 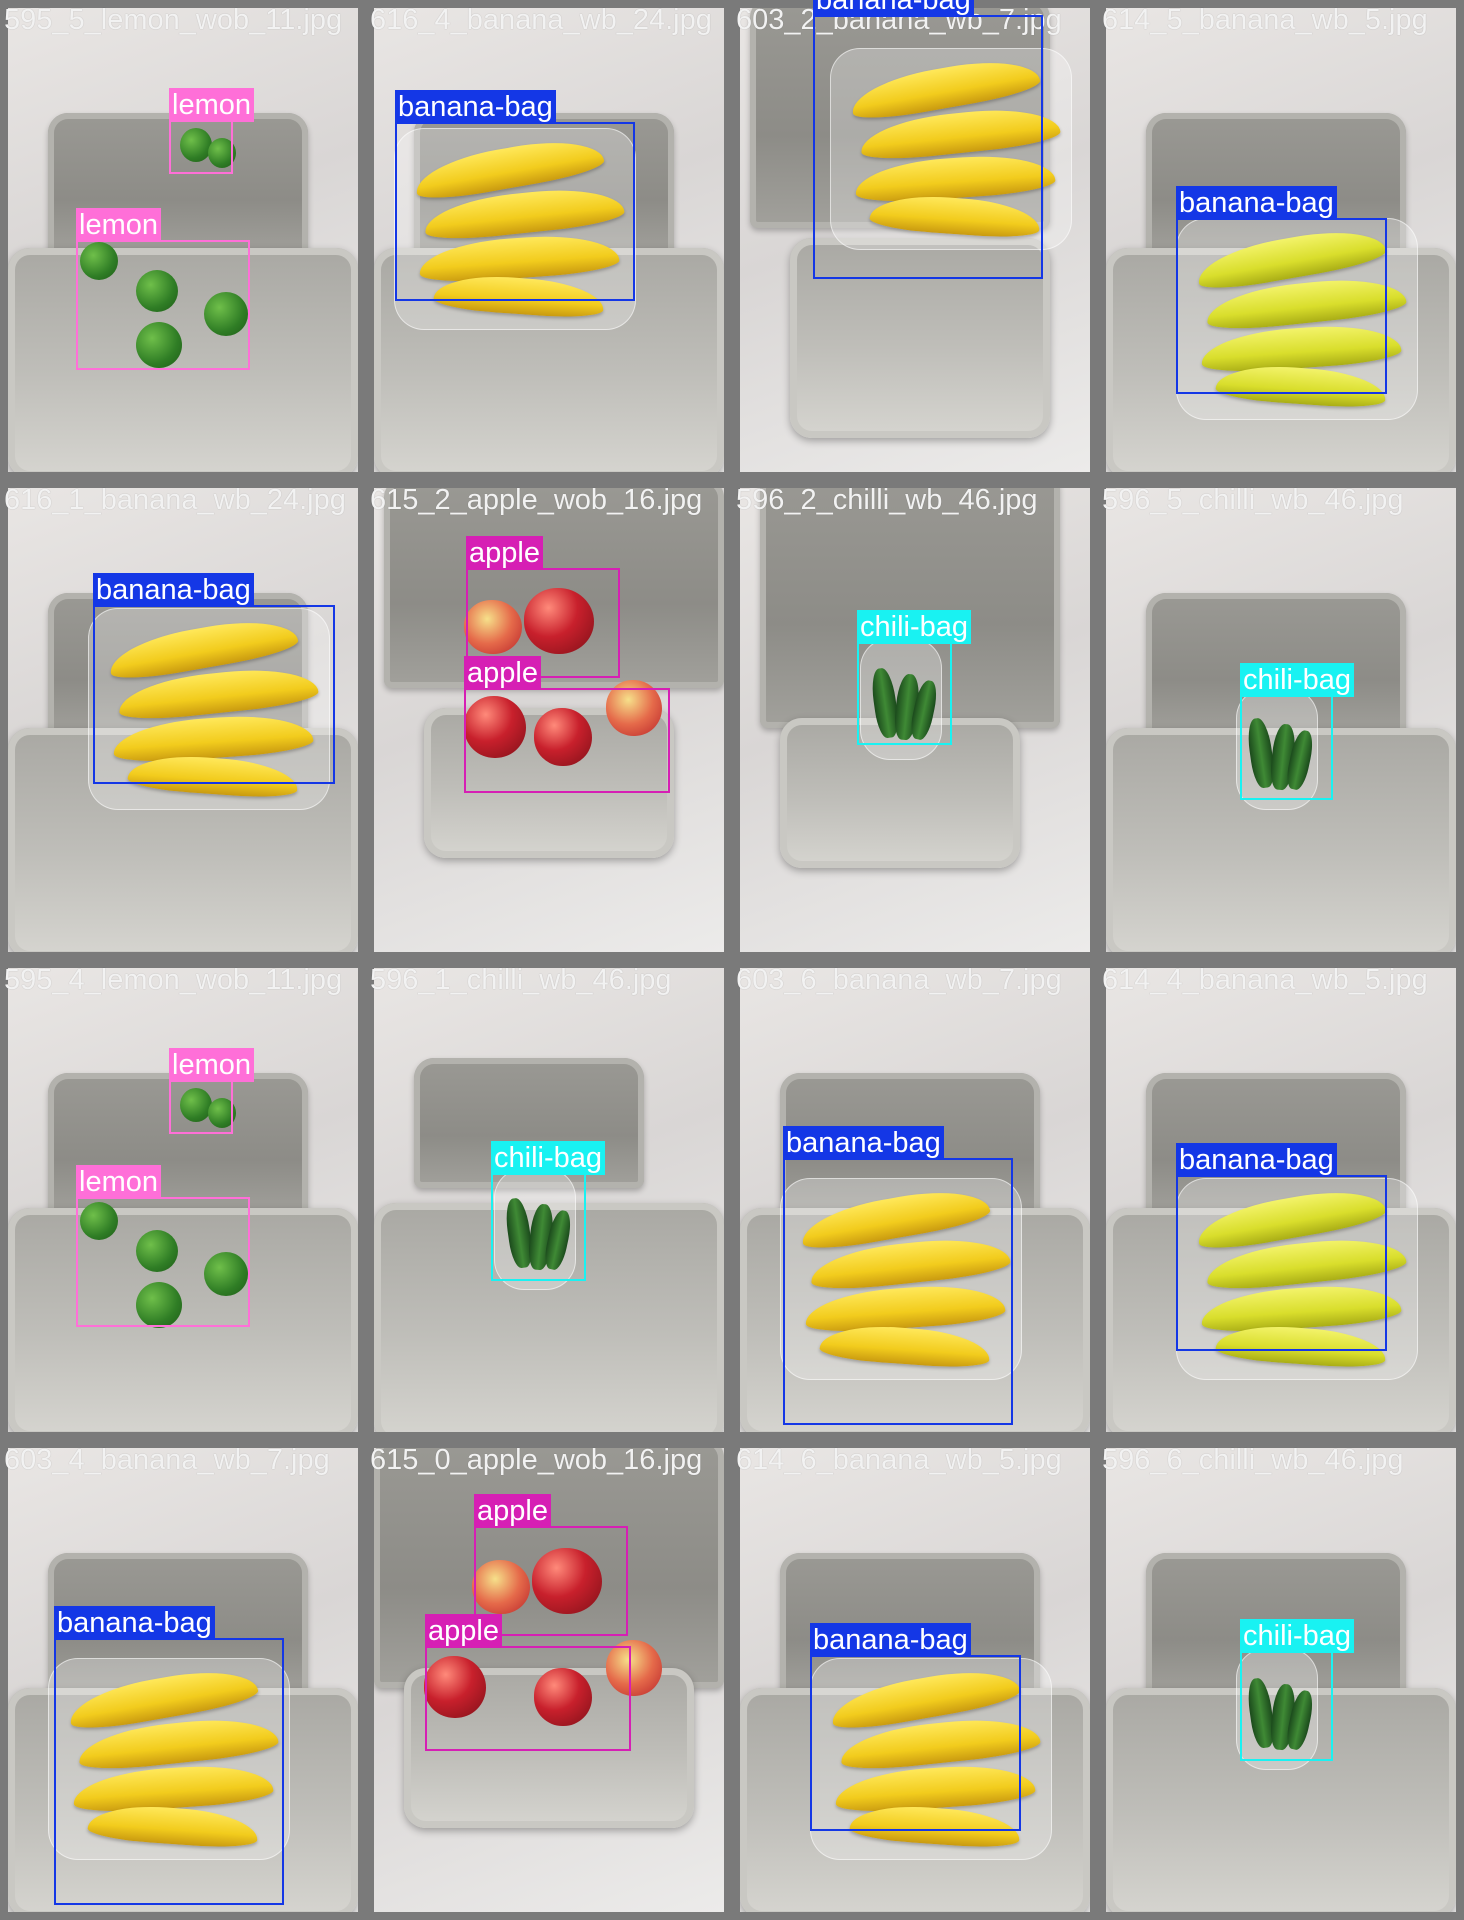 I want to click on image-tile: 614_4_banana_wb_5.jpg banana-bag, so click(x=1281, y=1200).